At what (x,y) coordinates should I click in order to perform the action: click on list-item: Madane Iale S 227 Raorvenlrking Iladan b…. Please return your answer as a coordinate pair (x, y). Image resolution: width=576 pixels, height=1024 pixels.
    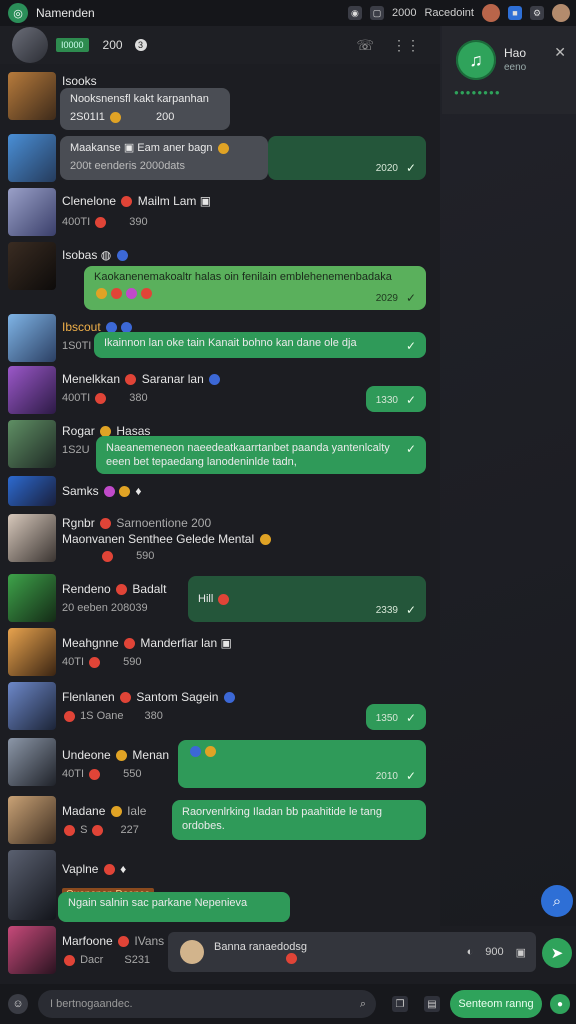
    Looking at the image, I should click on (220, 823).